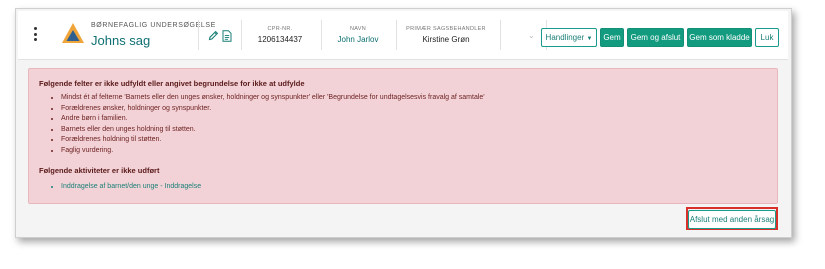 The image size is (825, 269). Describe the element at coordinates (358, 29) in the screenshot. I see `name-label: NAVN` at that location.